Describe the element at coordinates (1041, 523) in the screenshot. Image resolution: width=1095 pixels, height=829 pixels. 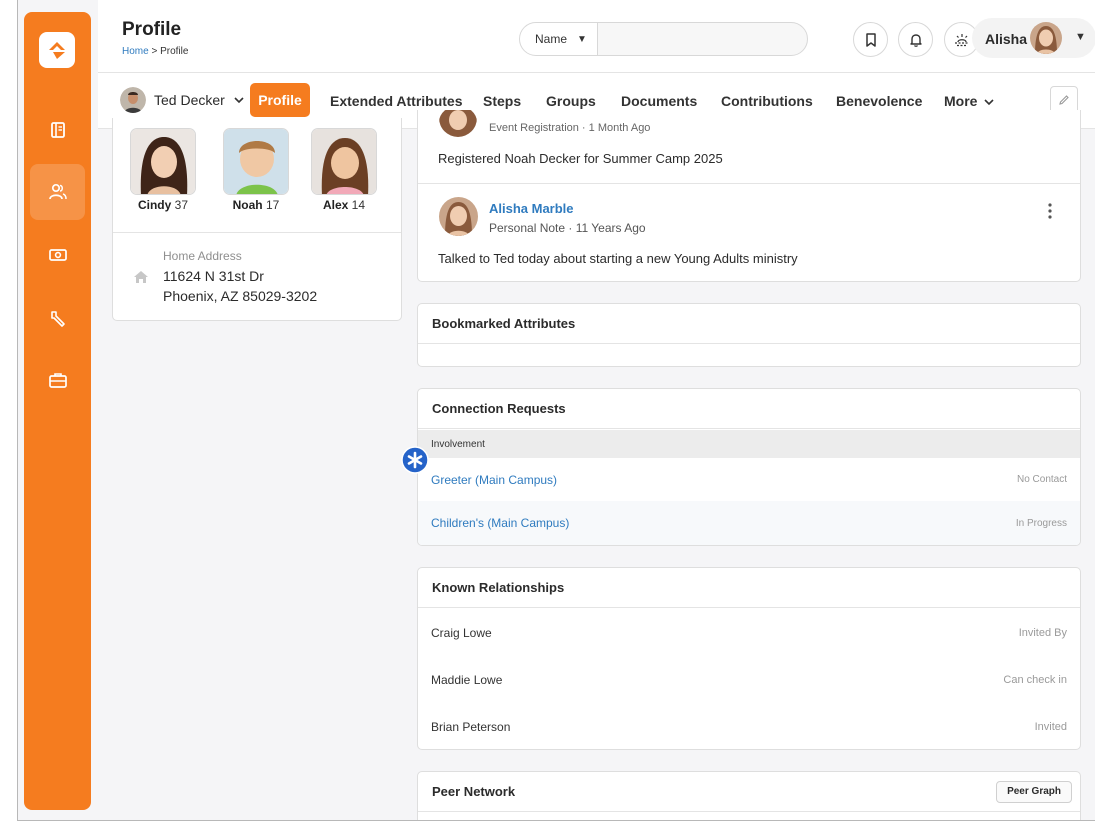
I see `connection-status: In Progress` at that location.